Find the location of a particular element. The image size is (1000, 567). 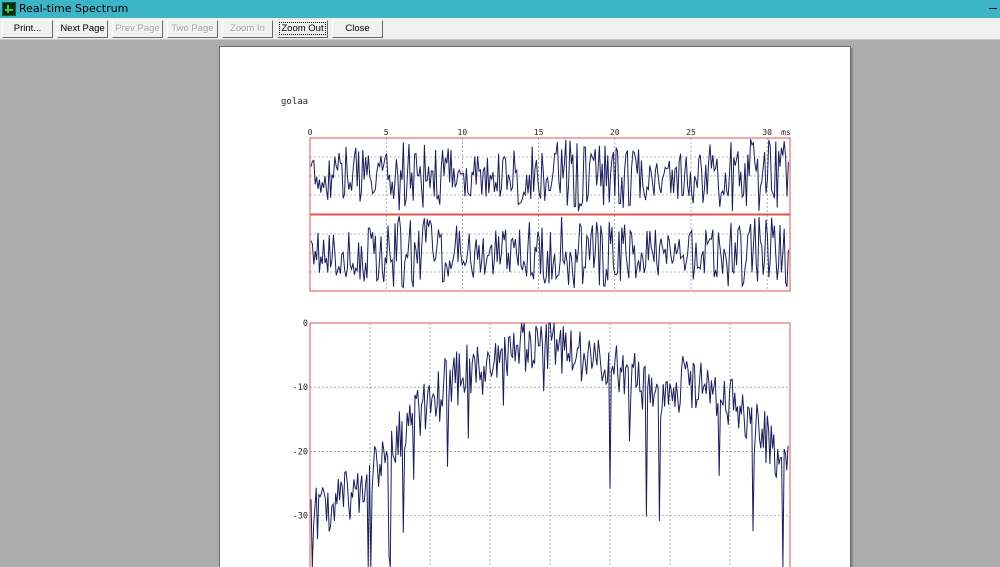

waveform-x-tick-label: 5 is located at coordinates (386, 132).